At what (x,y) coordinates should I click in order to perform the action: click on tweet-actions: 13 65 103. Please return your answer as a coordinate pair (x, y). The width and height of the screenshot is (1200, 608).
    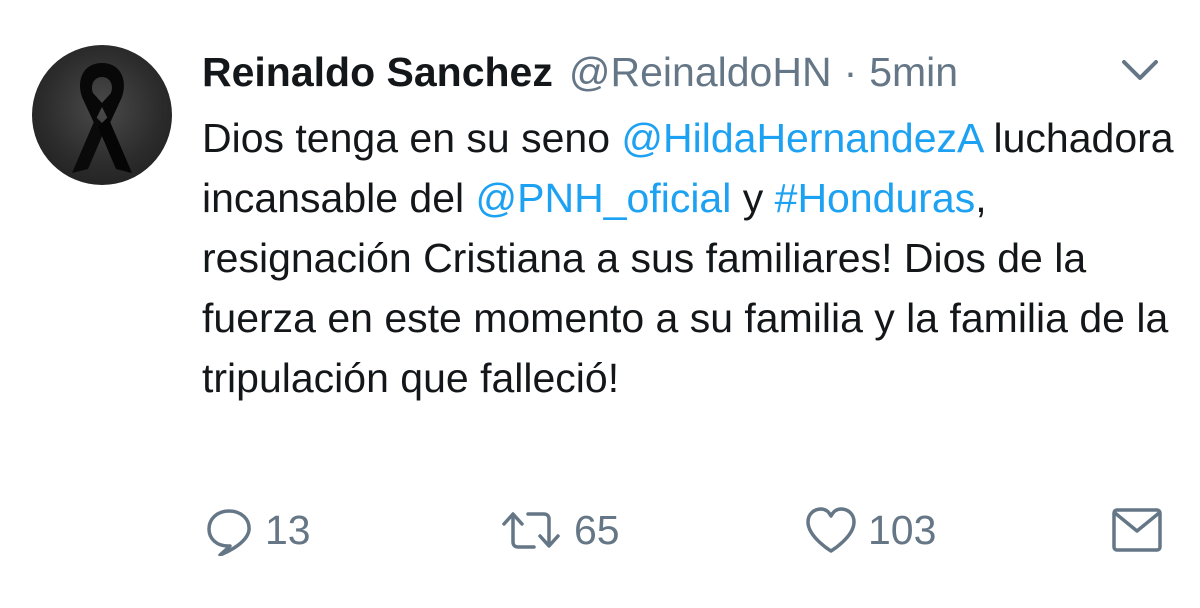
    Looking at the image, I should click on (600, 530).